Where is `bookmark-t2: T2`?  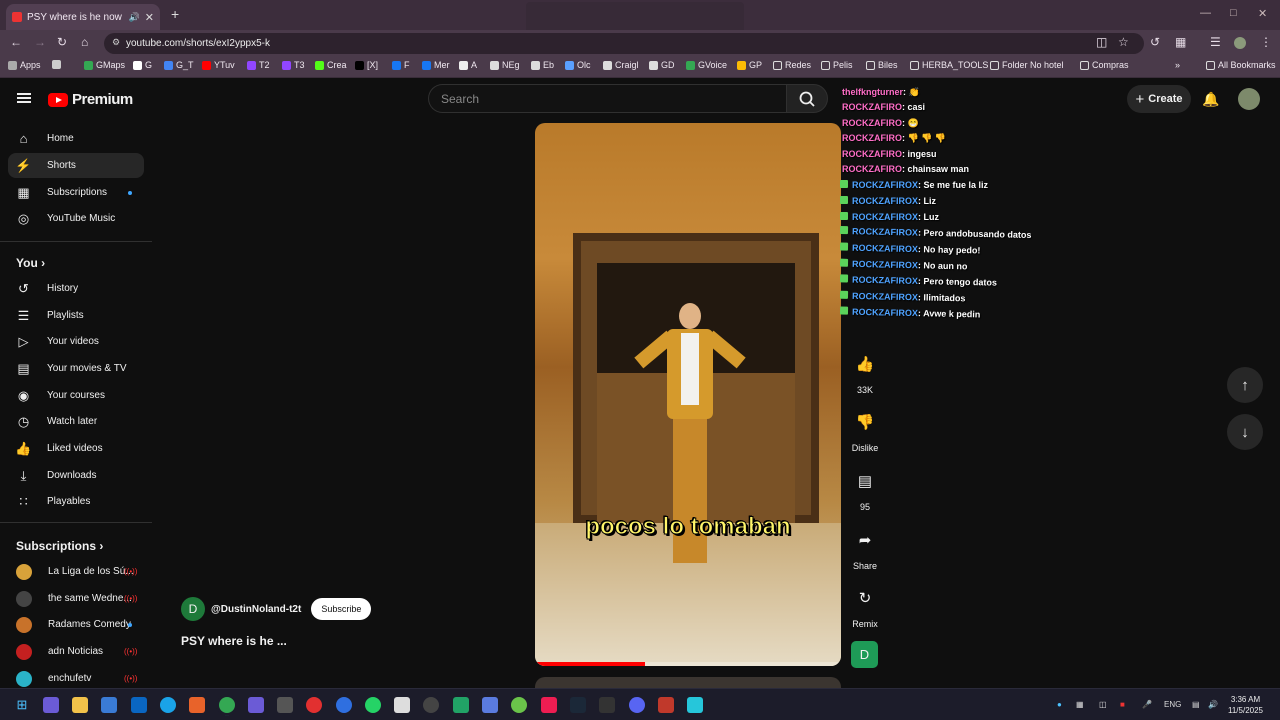
bookmark-t2: T2 is located at coordinates (258, 65).